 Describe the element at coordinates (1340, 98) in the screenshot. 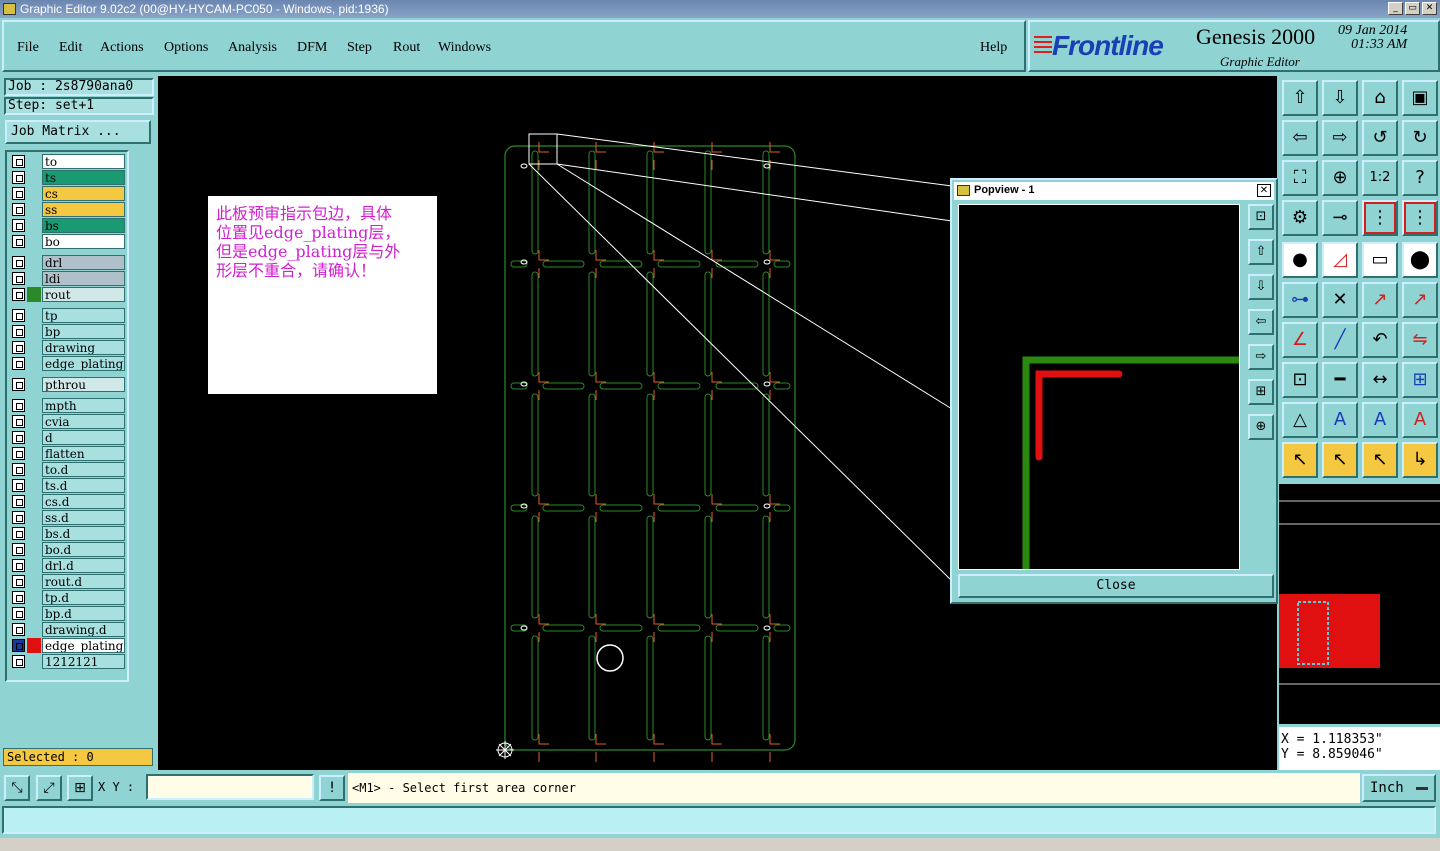

I see `down-arrow-icon: ⇩` at that location.